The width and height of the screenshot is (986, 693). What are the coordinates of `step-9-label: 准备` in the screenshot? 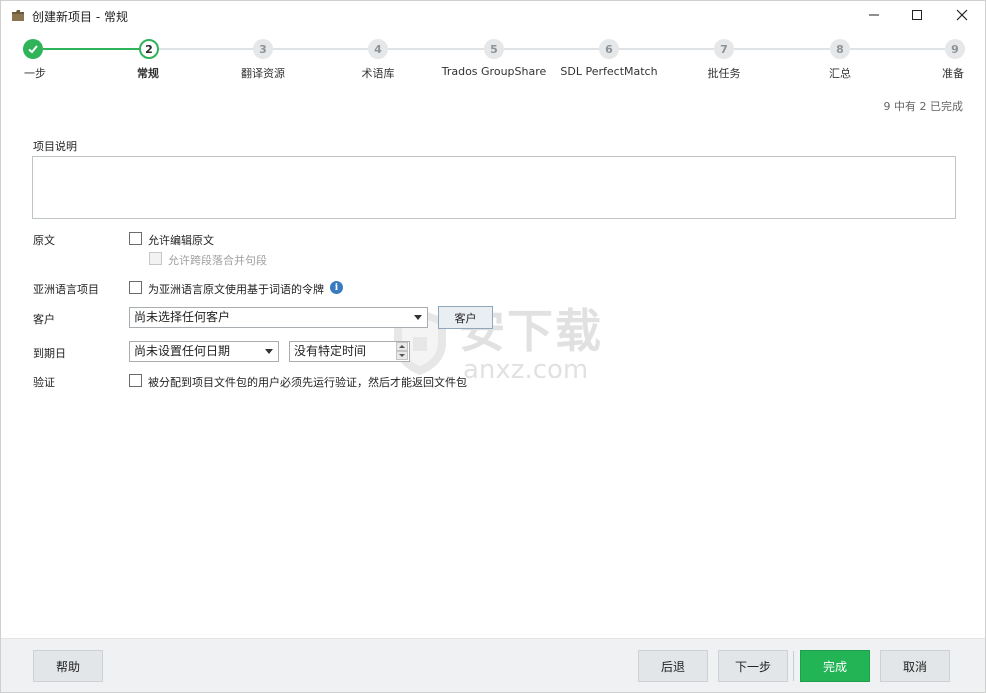 It's located at (953, 73).